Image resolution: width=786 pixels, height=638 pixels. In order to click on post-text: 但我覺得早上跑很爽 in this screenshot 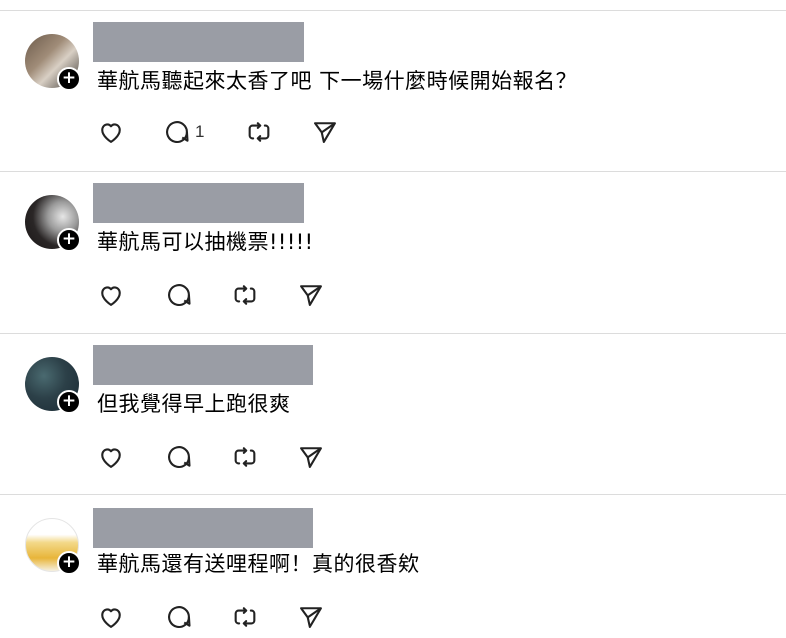, I will do `click(194, 404)`.